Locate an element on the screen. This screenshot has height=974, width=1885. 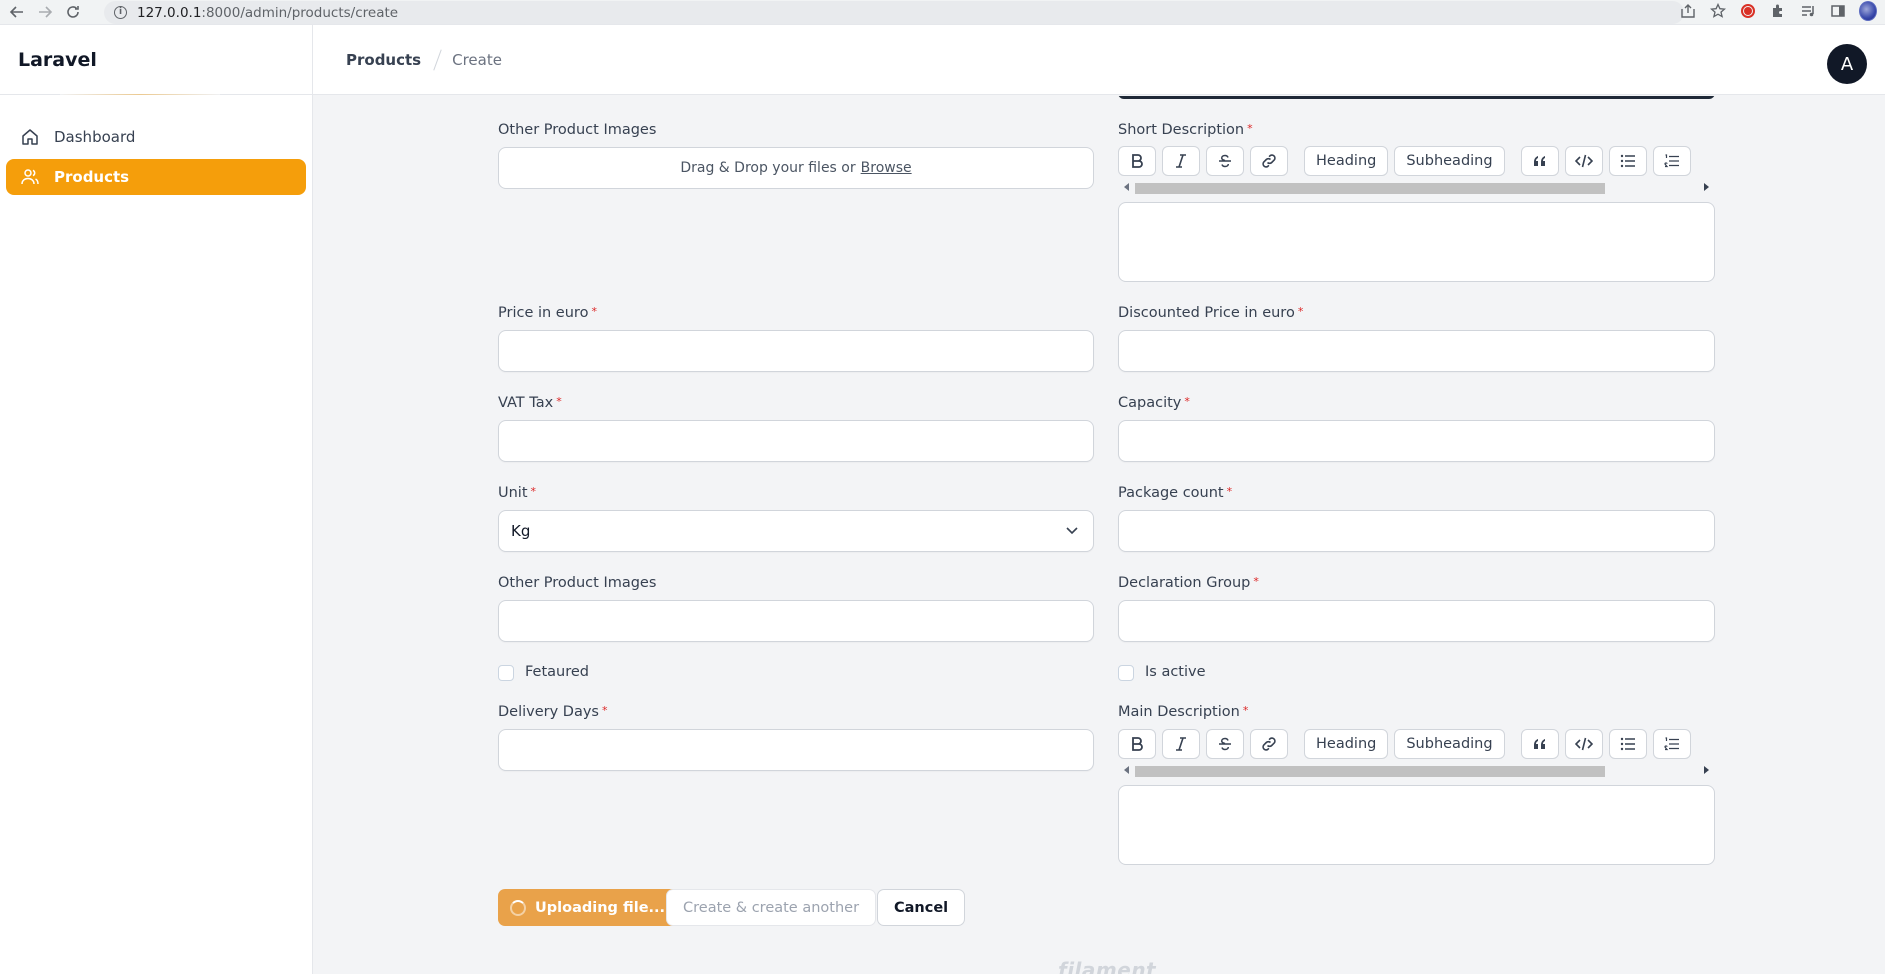
address-bar: i 127.0.0.1:8000/admin/products/create is located at coordinates (894, 12).